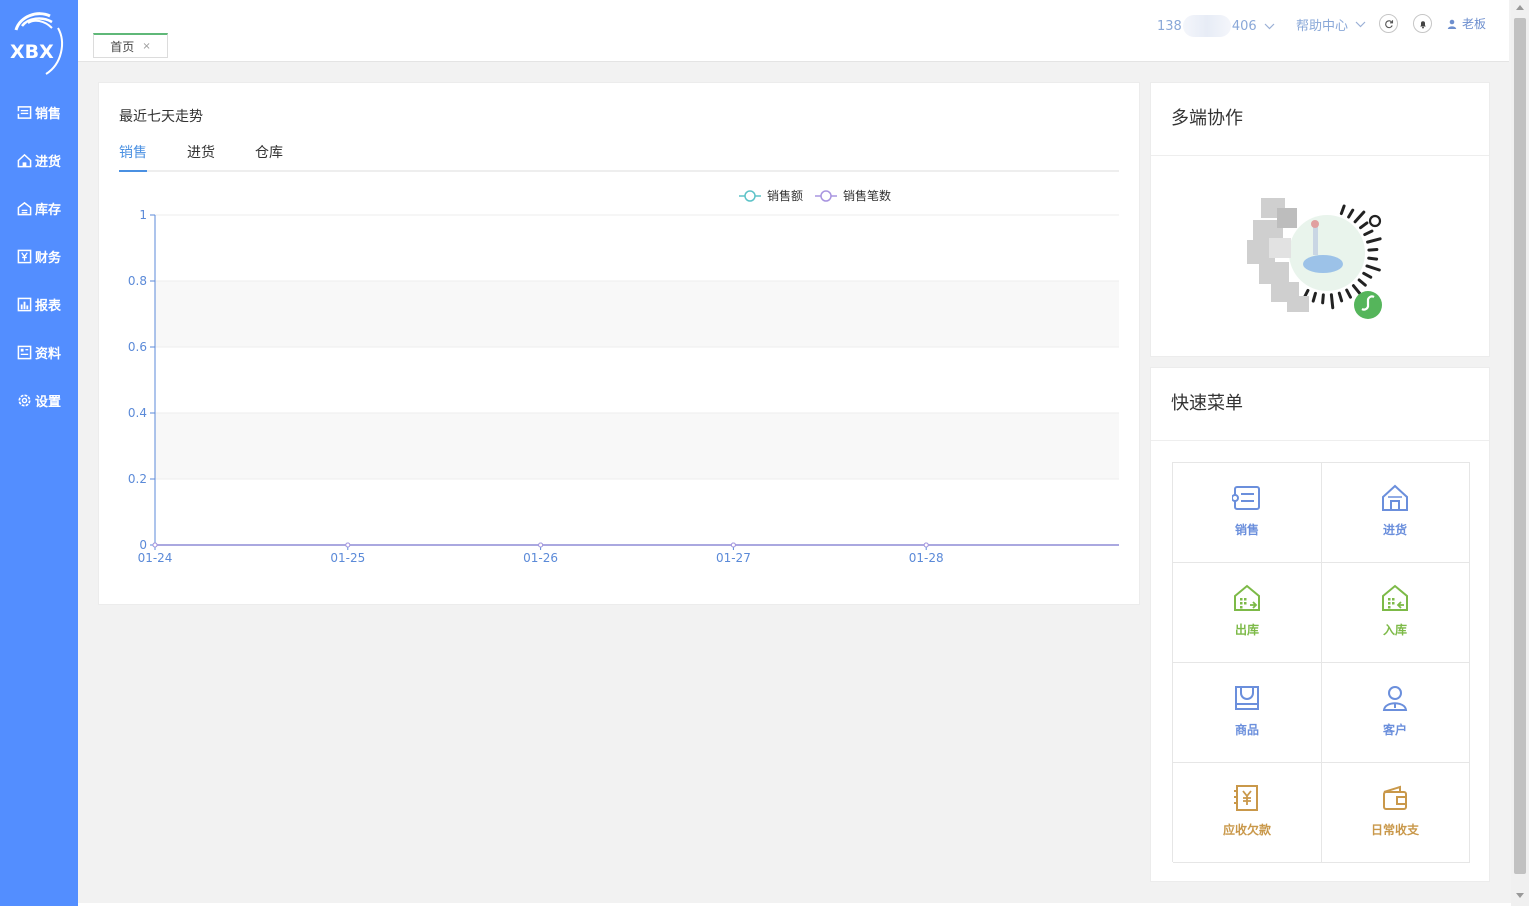 The width and height of the screenshot is (1529, 906). What do you see at coordinates (137, 479) in the screenshot?
I see `y-tick-label: 0.2` at bounding box center [137, 479].